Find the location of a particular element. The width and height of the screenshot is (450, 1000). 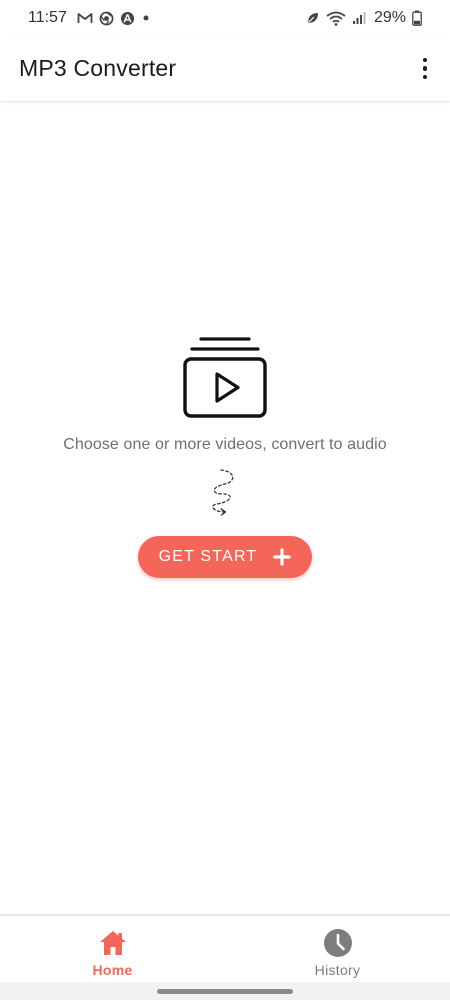

dashed-arrow-icon is located at coordinates (223, 492).